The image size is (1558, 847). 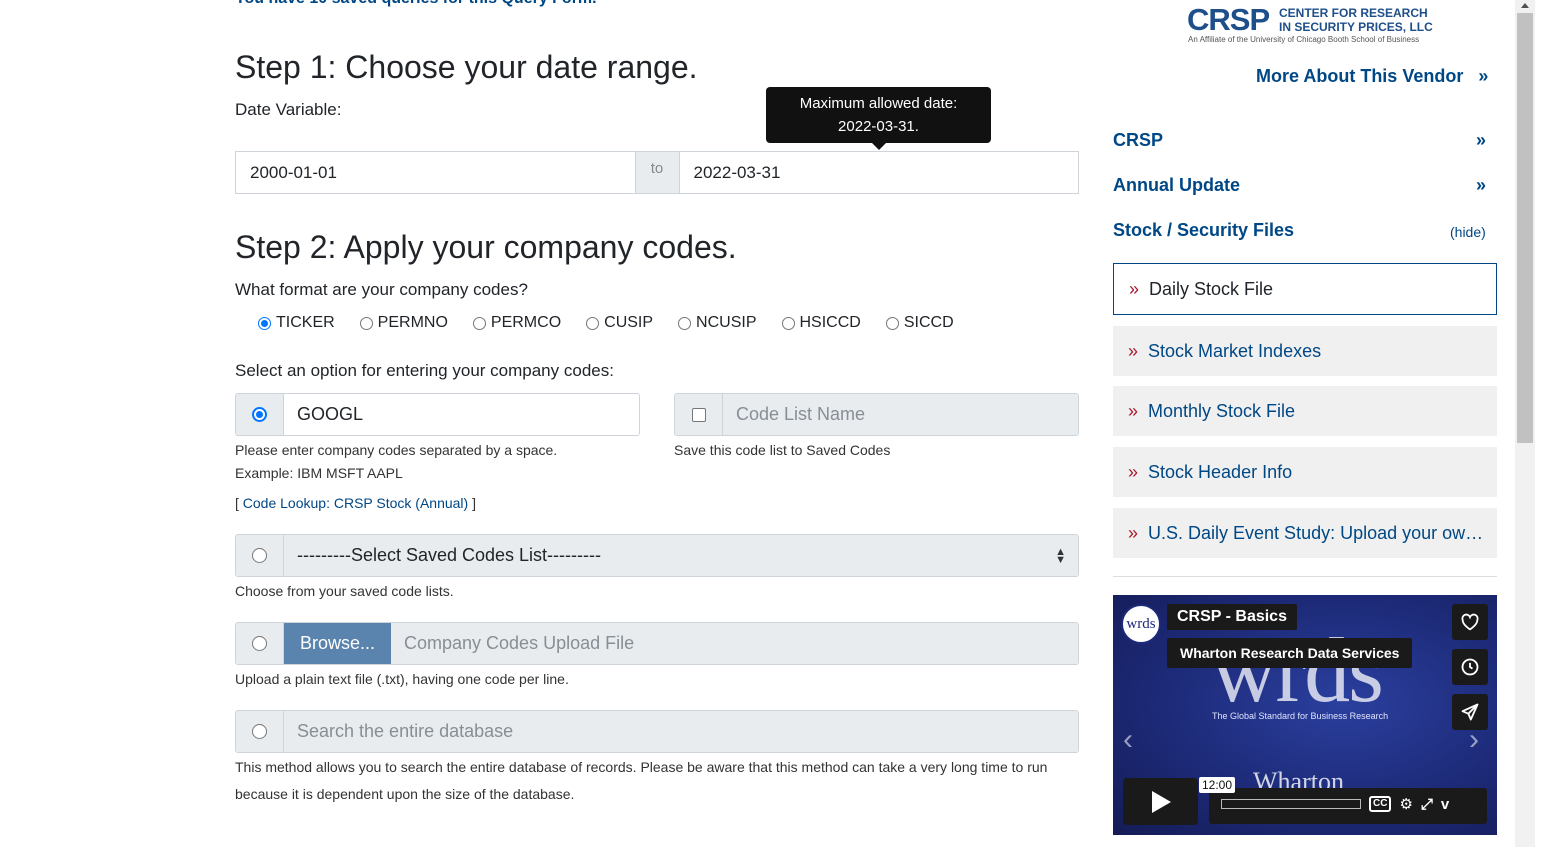 I want to click on sidebar-item-stock-header-info: » Stock Header Info, so click(x=1305, y=472).